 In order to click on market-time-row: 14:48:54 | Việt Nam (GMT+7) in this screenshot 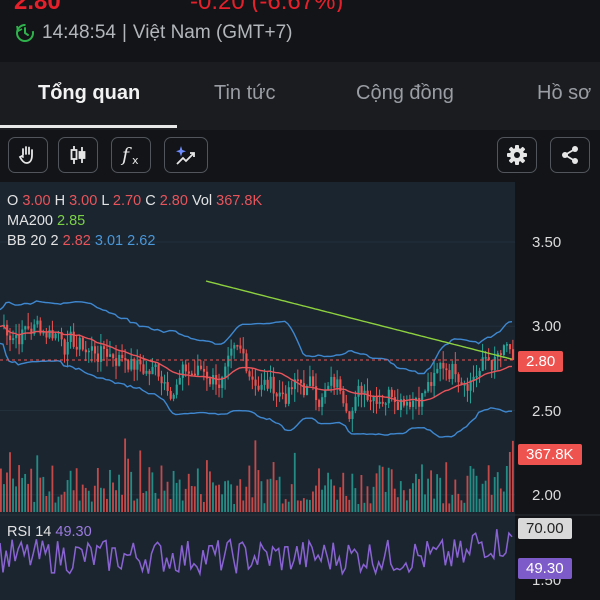, I will do `click(153, 33)`.